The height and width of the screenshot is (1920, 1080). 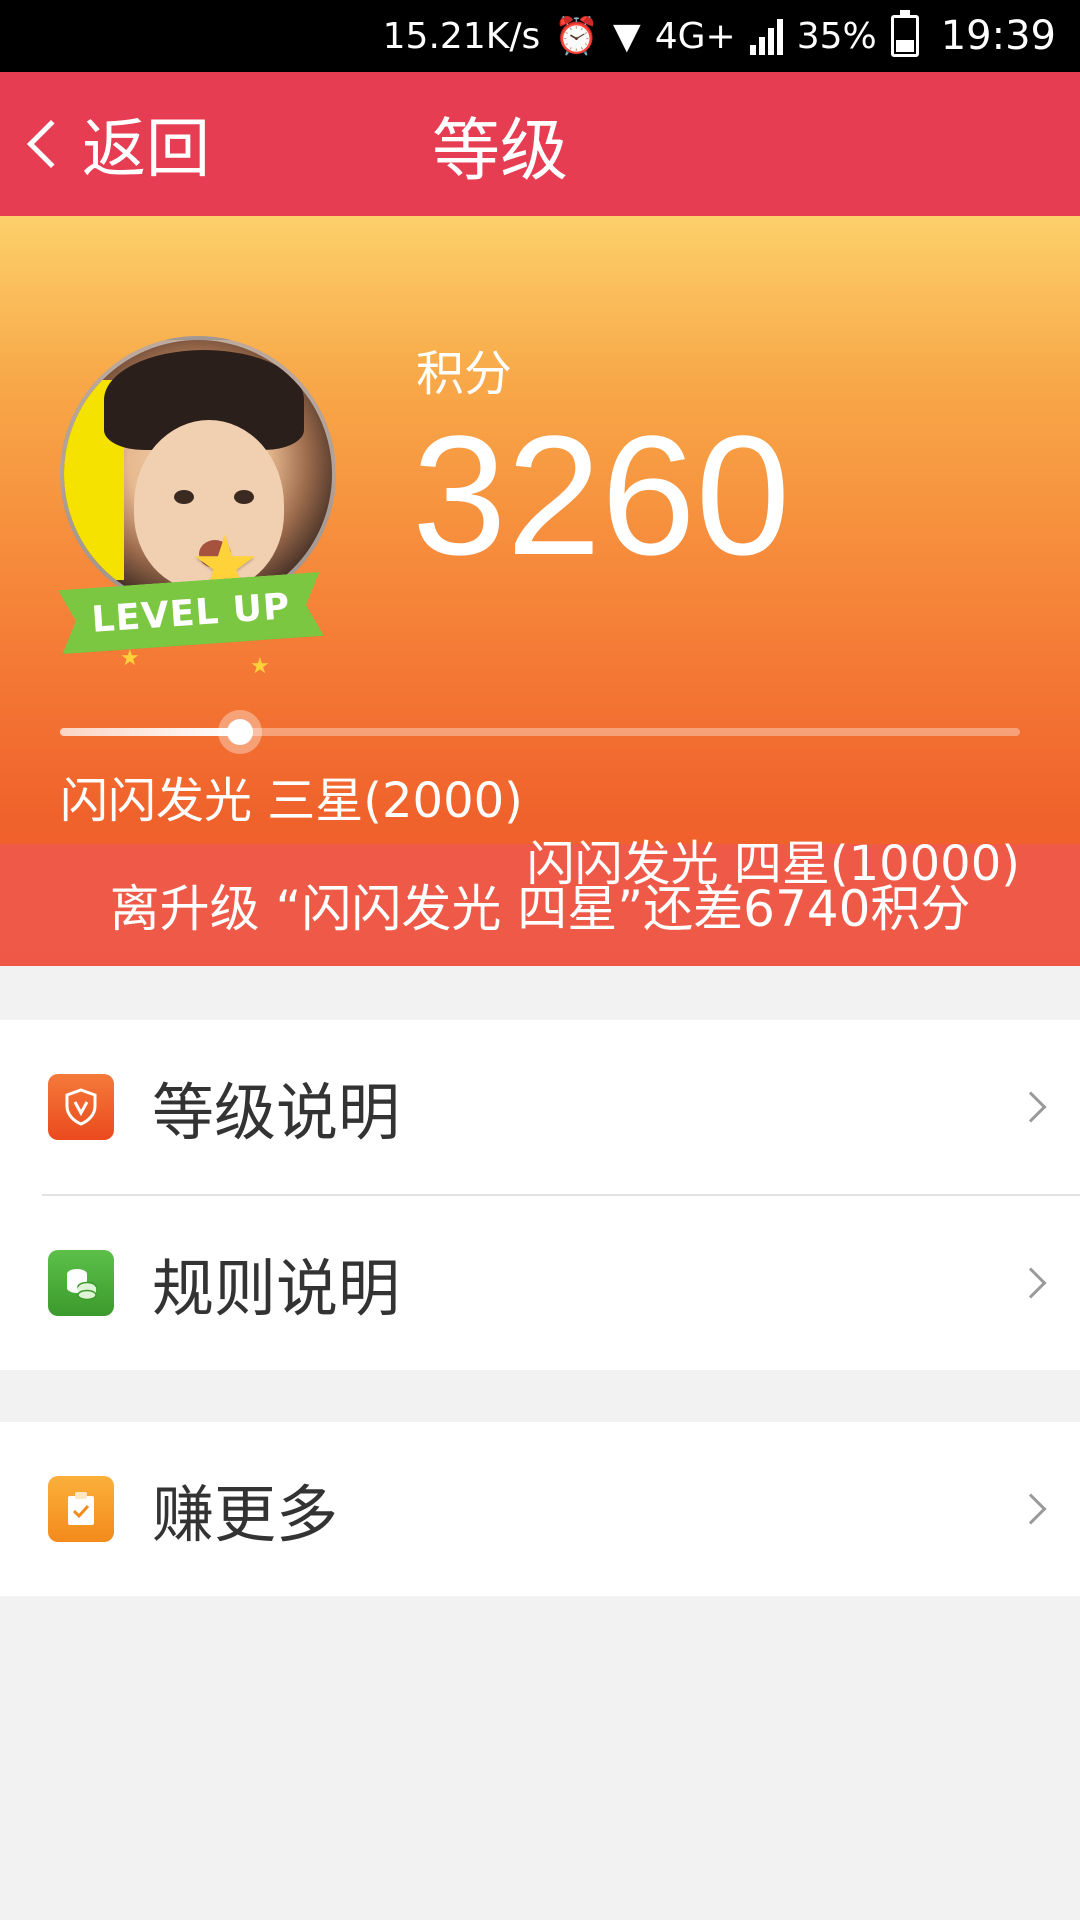 I want to click on shield-v-icon, so click(x=81, y=1107).